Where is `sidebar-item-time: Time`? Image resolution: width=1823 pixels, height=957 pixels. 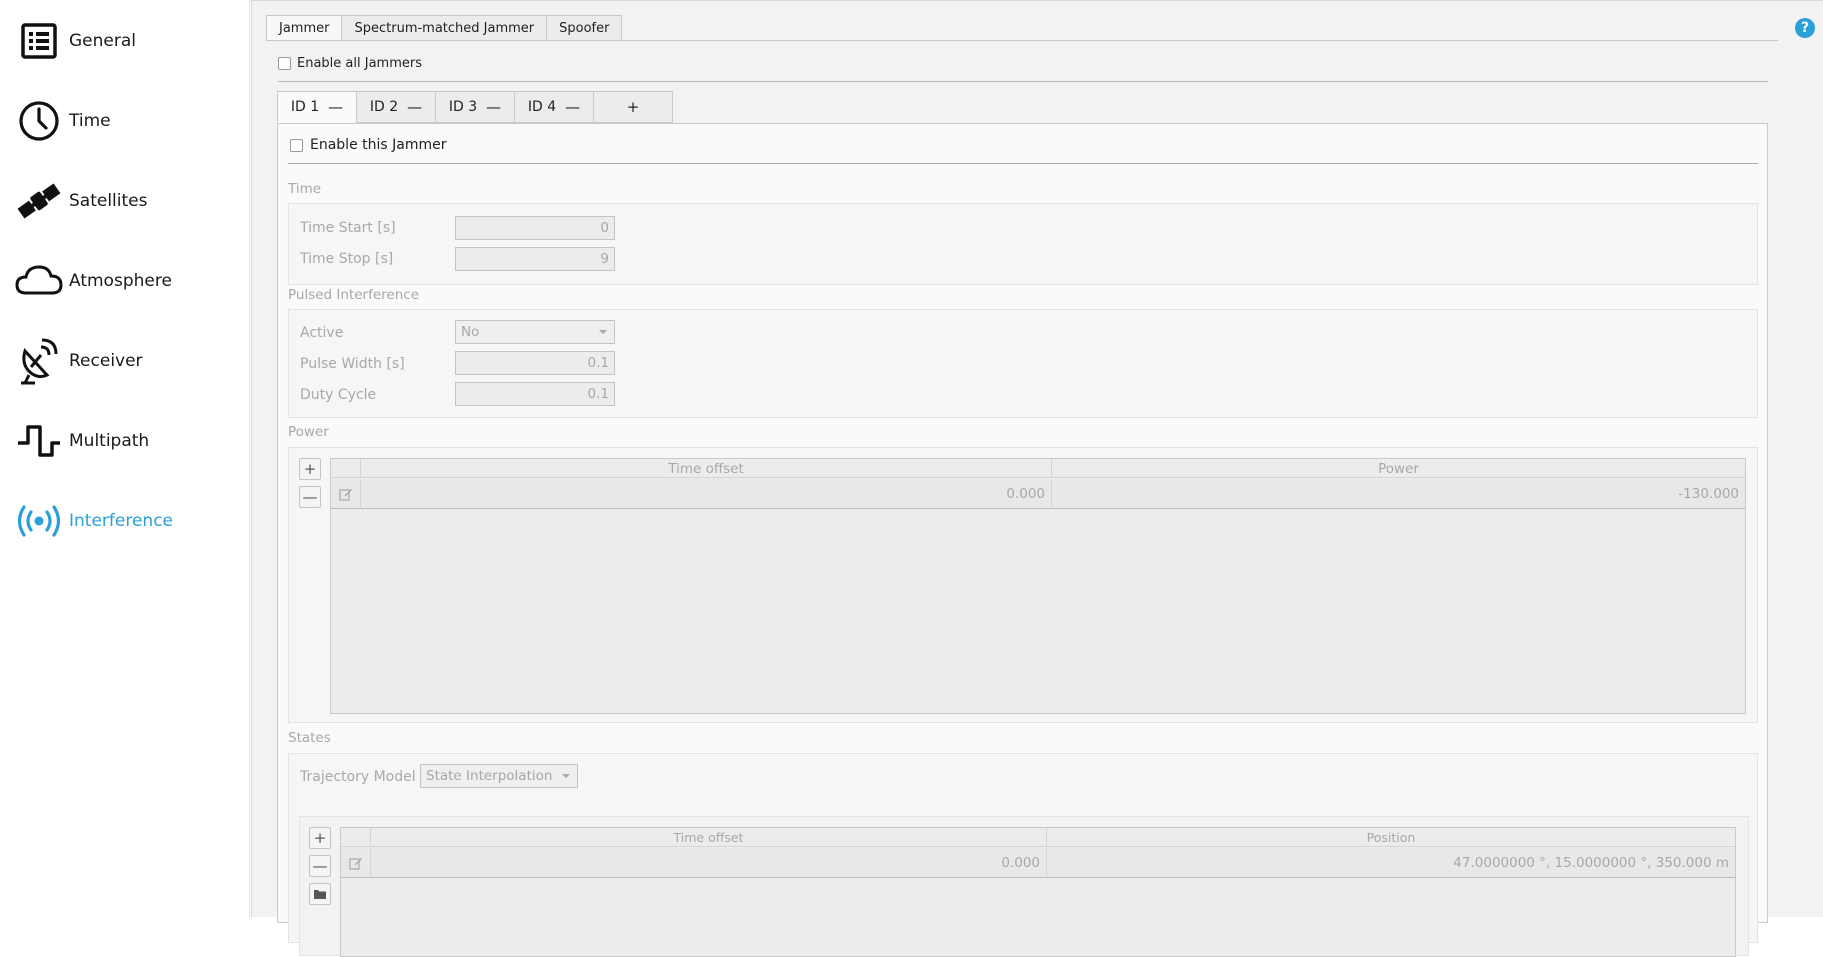
sidebar-item-time: Time is located at coordinates (125, 121).